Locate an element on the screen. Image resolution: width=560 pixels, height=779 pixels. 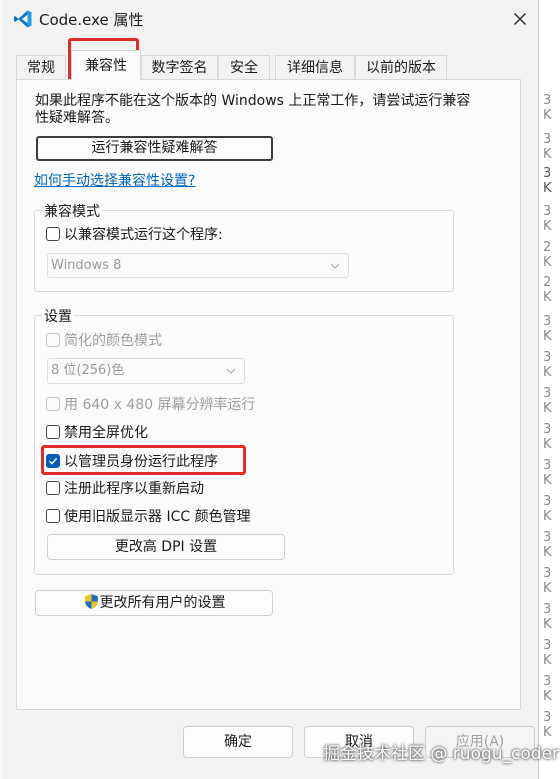
res-640-checkbox is located at coordinates (53, 404).